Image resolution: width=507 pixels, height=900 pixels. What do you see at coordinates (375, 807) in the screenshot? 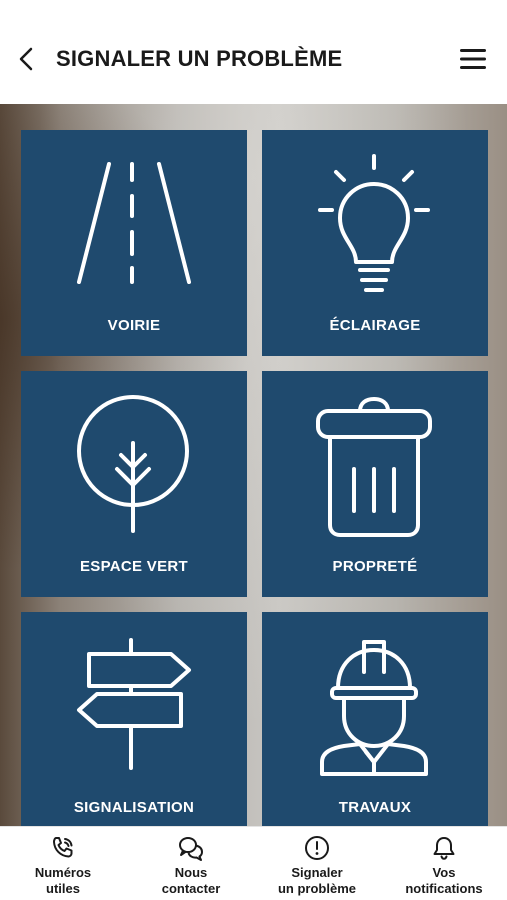
I see `tile-label: TRAVAUX` at bounding box center [375, 807].